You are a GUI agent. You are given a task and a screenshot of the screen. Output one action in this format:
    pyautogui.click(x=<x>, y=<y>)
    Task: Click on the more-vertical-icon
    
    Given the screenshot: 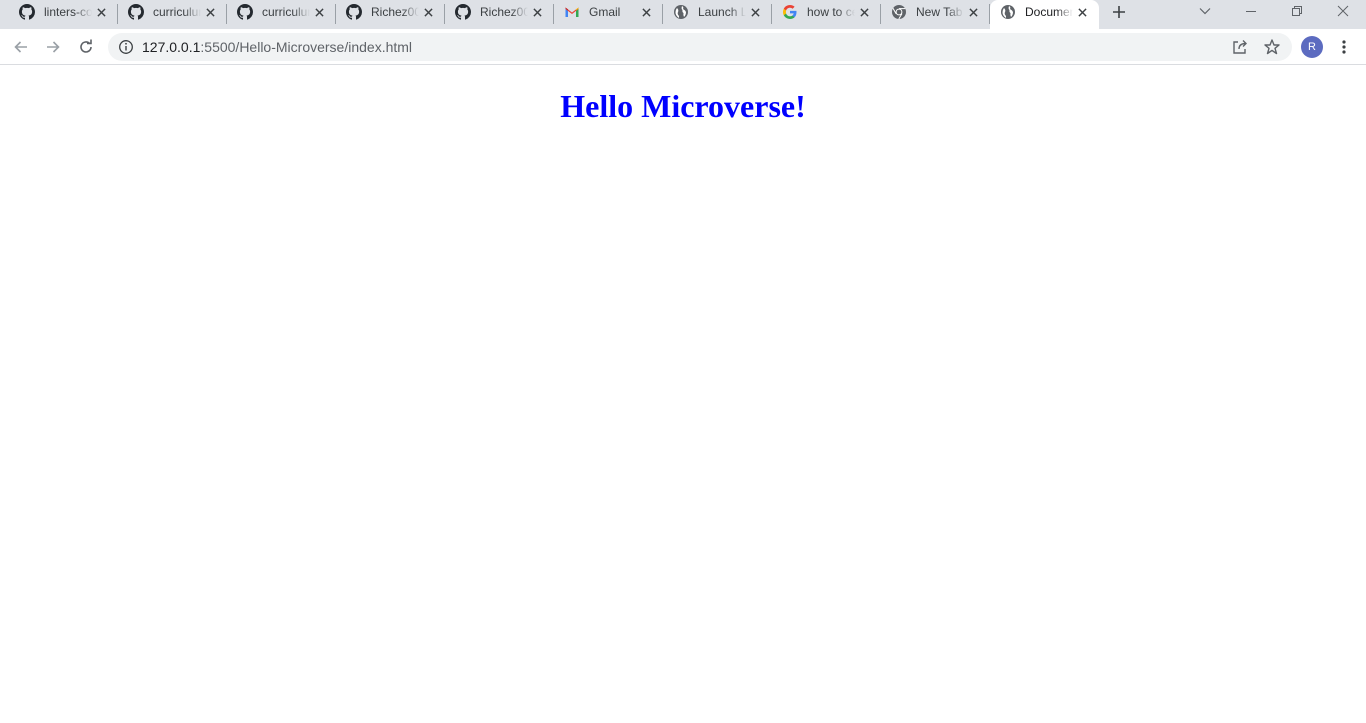 What is the action you would take?
    pyautogui.click(x=1344, y=47)
    